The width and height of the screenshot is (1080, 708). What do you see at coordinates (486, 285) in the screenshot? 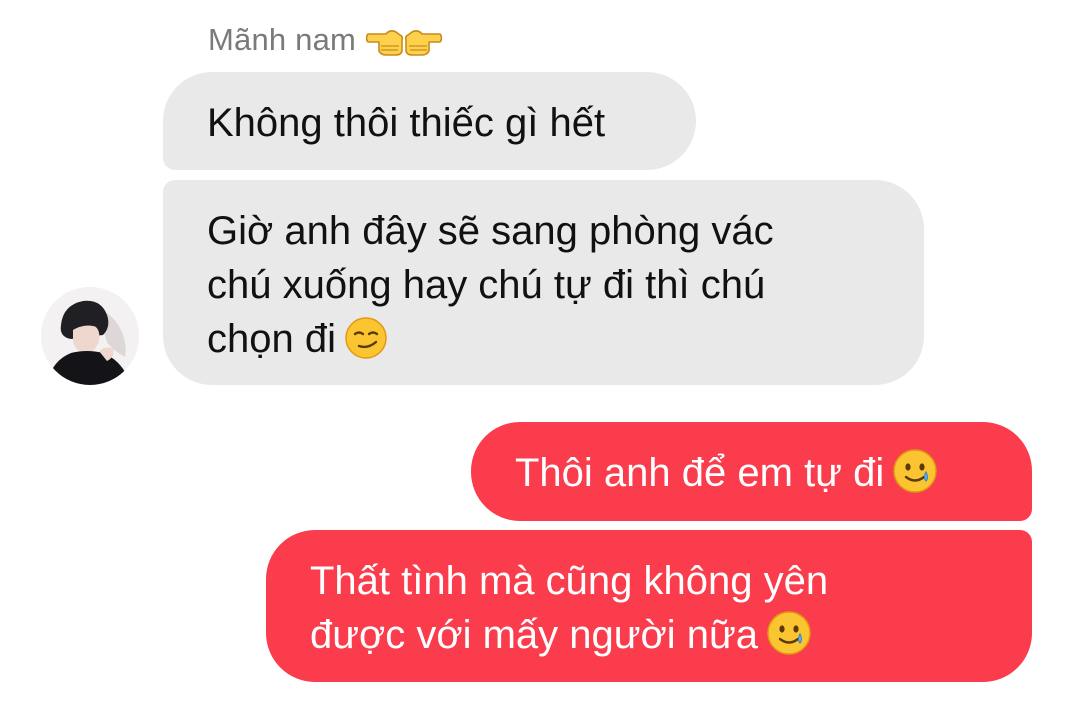
I see `message-text: chú xuống hay chú tự đi thì chú` at bounding box center [486, 285].